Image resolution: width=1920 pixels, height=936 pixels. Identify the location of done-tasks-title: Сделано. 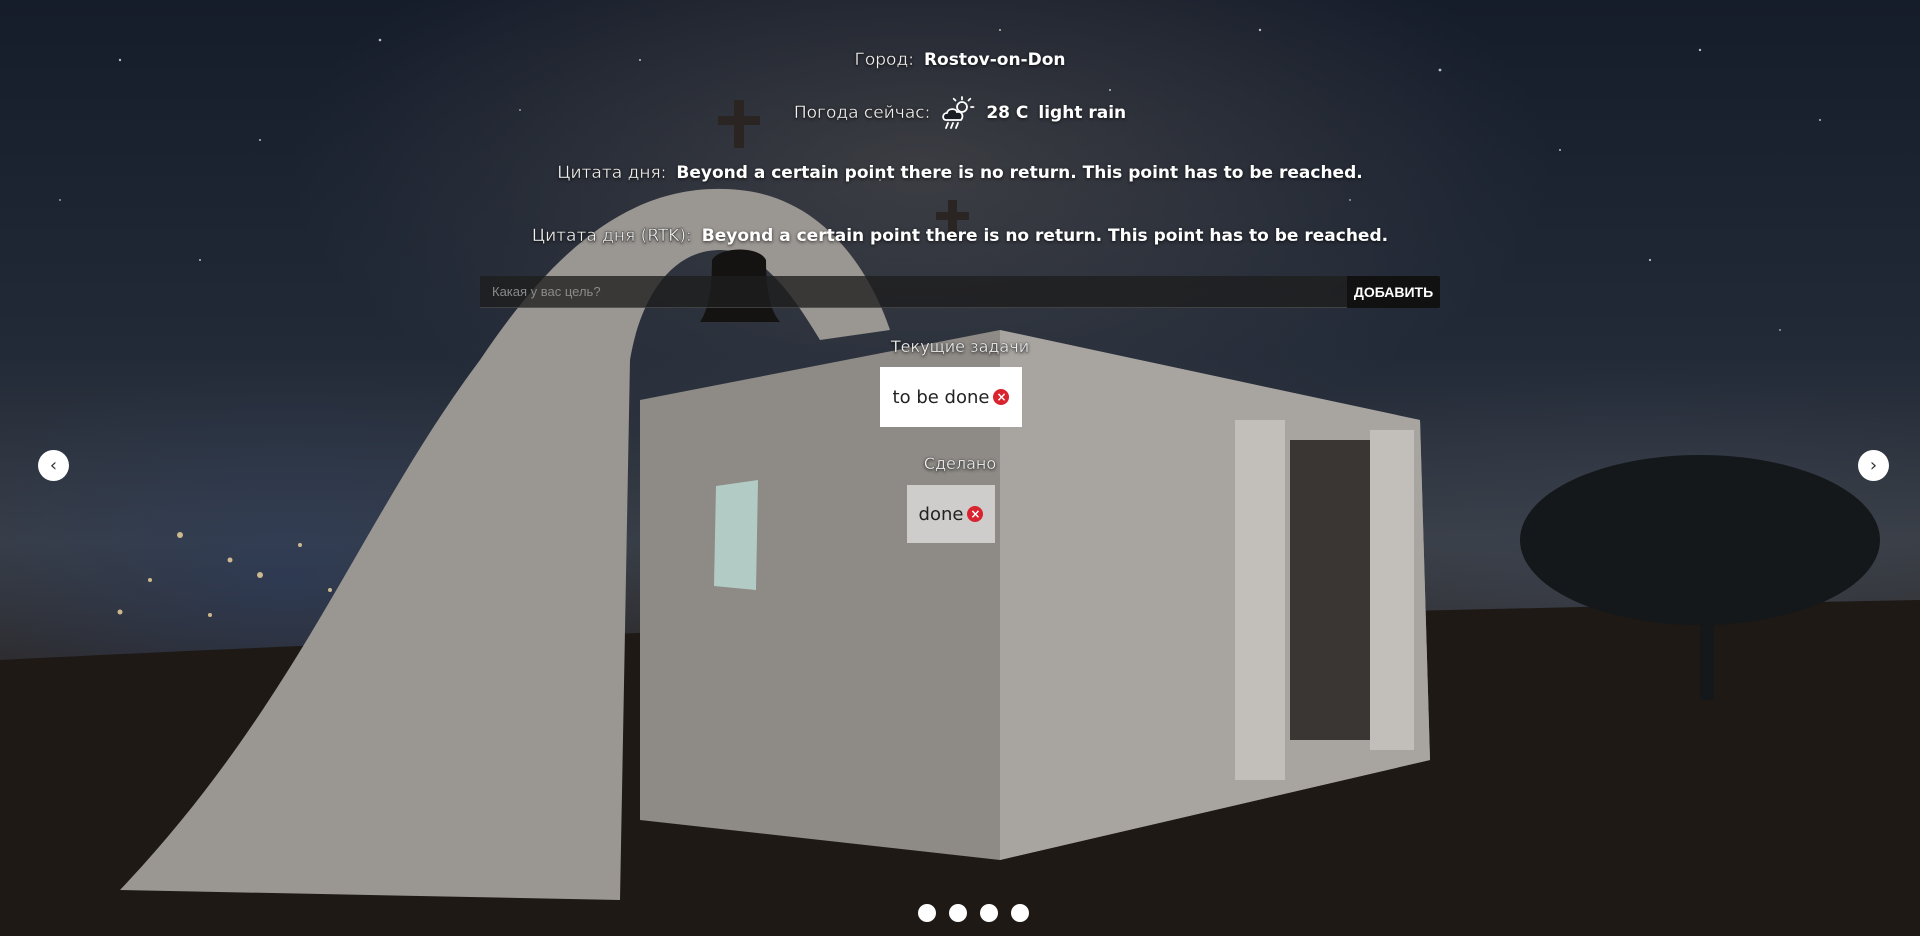
(960, 463).